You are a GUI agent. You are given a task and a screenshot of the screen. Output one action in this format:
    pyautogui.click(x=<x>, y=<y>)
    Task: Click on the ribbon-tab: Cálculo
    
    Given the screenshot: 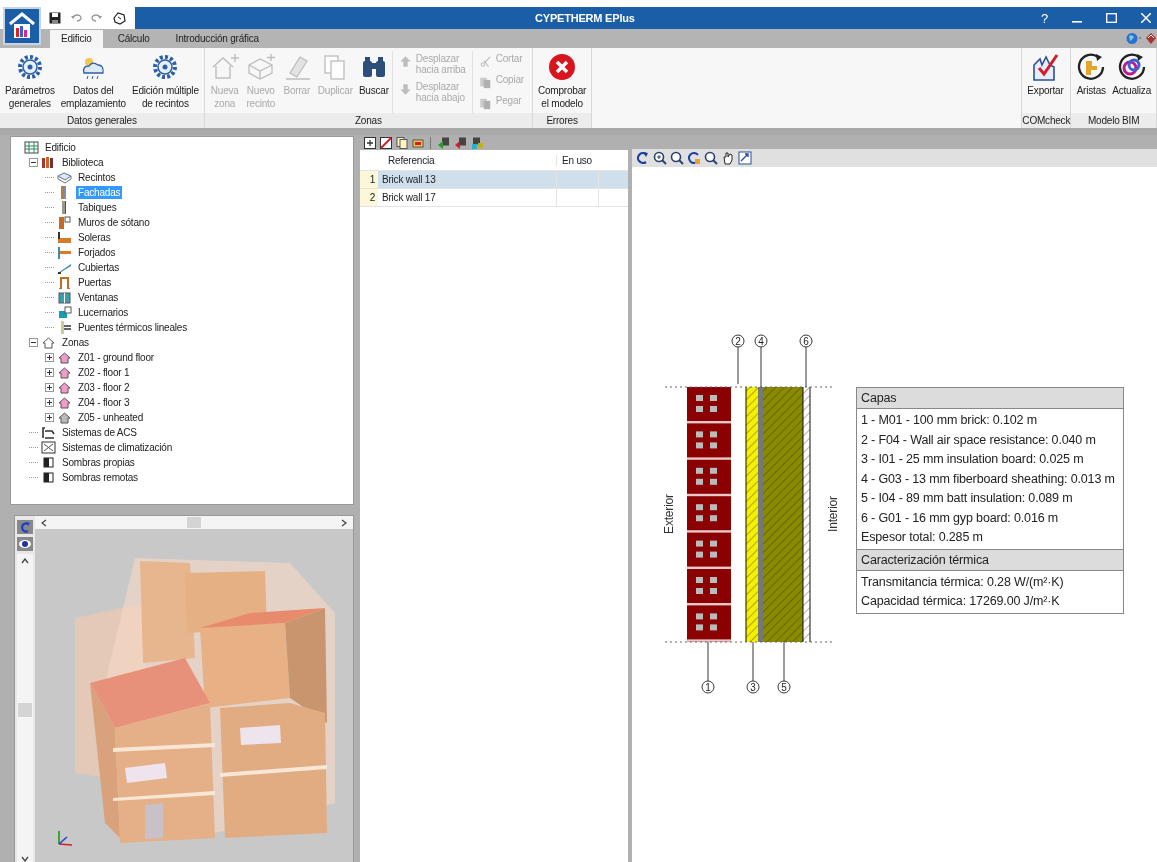 What is the action you would take?
    pyautogui.click(x=133, y=39)
    